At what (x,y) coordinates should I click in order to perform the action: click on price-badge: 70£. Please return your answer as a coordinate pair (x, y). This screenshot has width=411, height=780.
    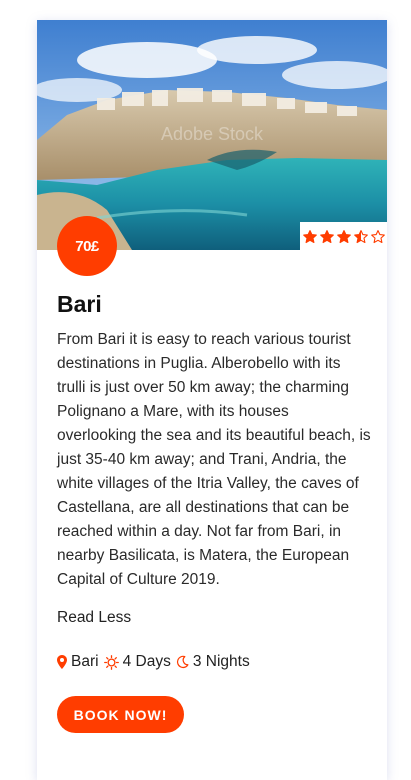
    Looking at the image, I should click on (87, 246).